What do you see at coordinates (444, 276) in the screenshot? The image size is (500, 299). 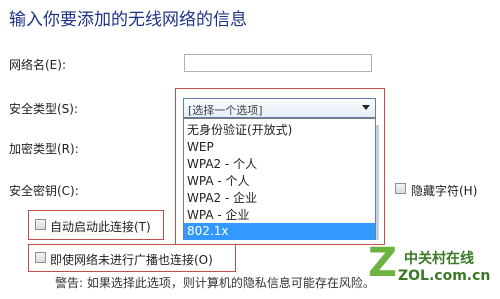 I see `zol-logo-en: ZOL.com.cn` at bounding box center [444, 276].